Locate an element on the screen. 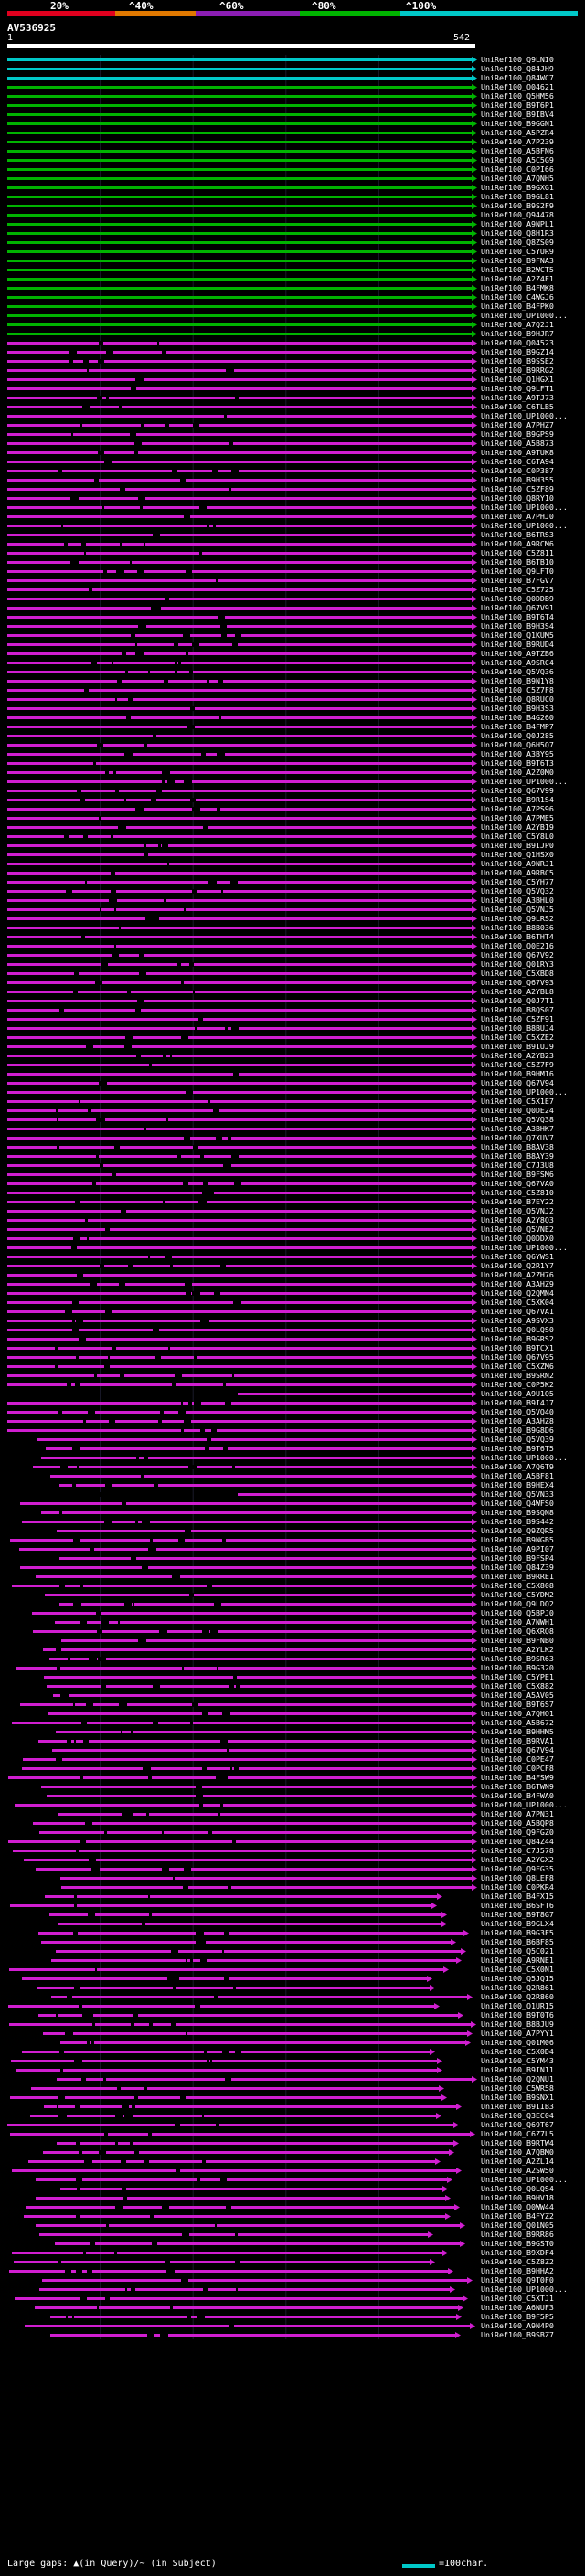 The width and height of the screenshot is (585, 2576). hit-label: UniRef100_B9RVA1 is located at coordinates (533, 1740).